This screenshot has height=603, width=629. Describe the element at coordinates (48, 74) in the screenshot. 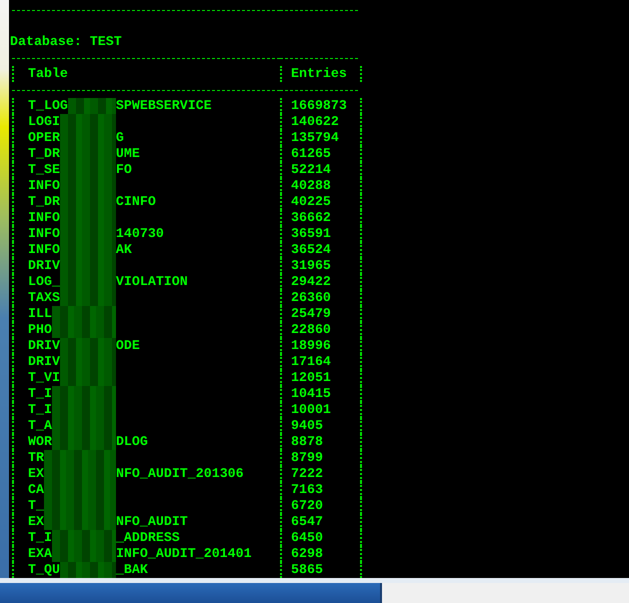

I see `column-header: Table` at that location.